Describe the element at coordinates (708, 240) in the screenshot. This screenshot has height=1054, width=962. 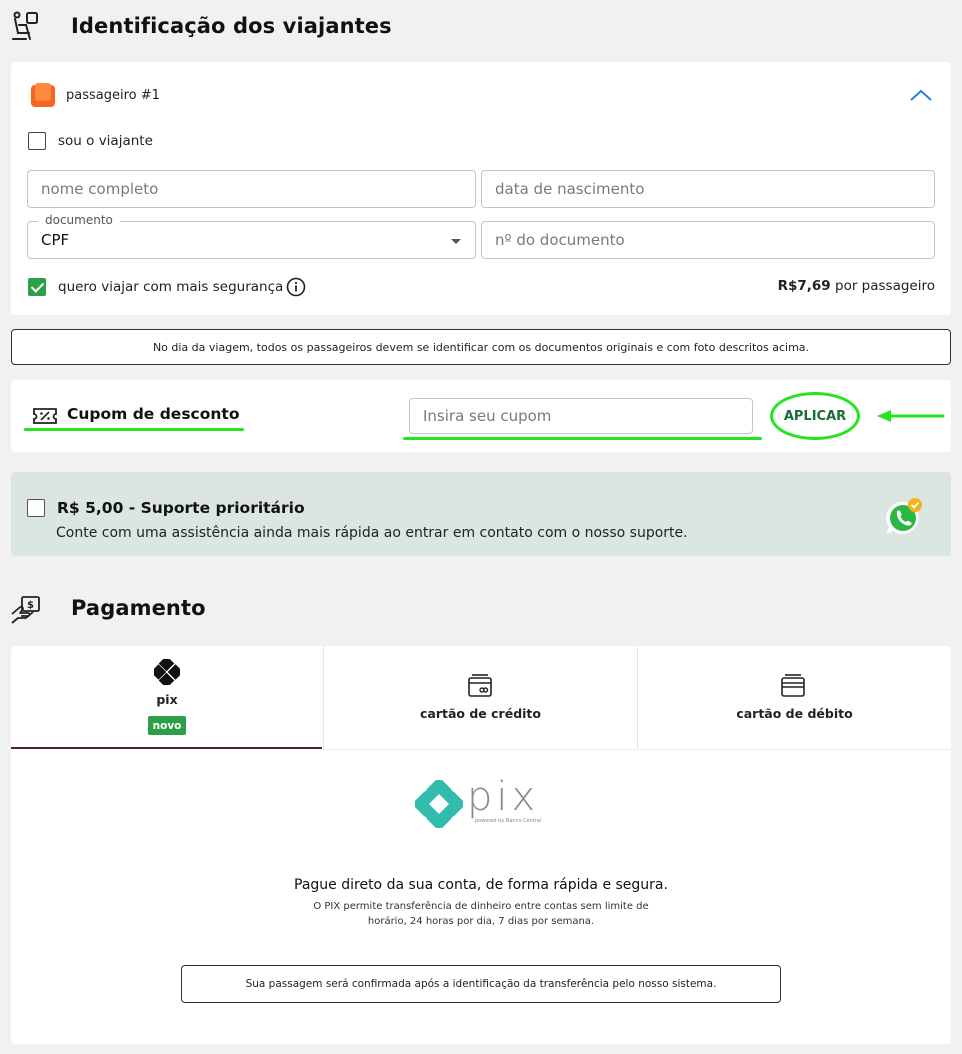
I see `document-number-input` at that location.